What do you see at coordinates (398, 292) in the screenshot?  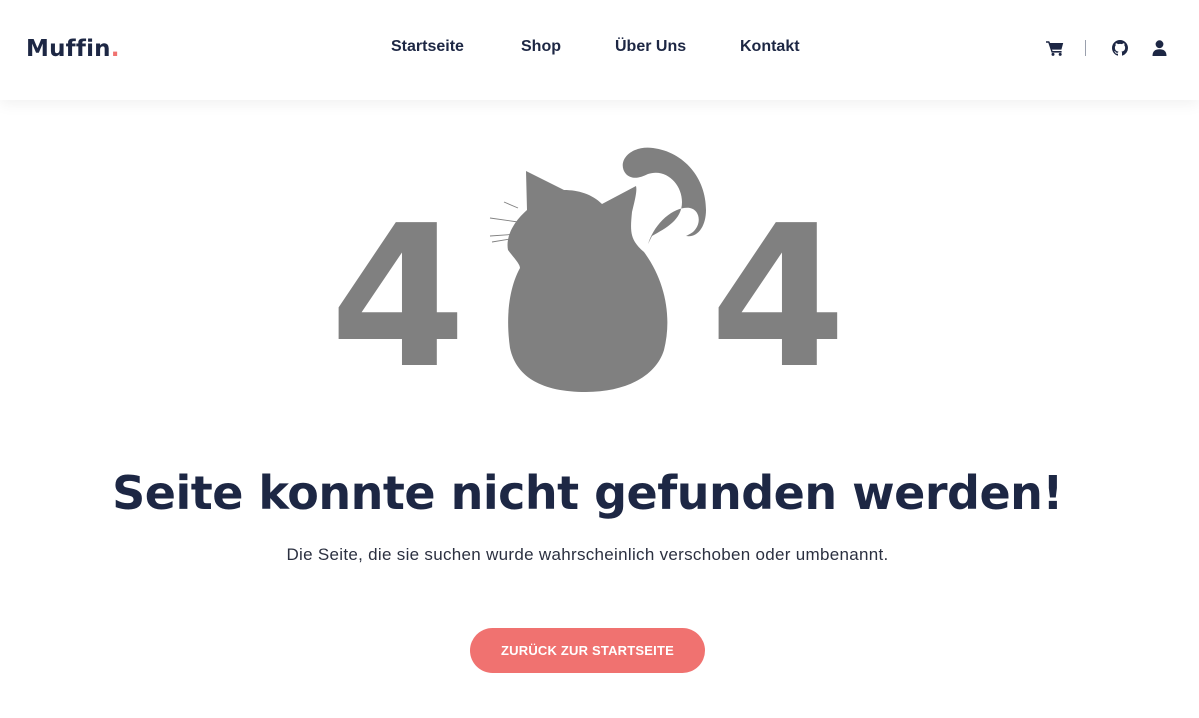 I see `digit-four-left: 4` at bounding box center [398, 292].